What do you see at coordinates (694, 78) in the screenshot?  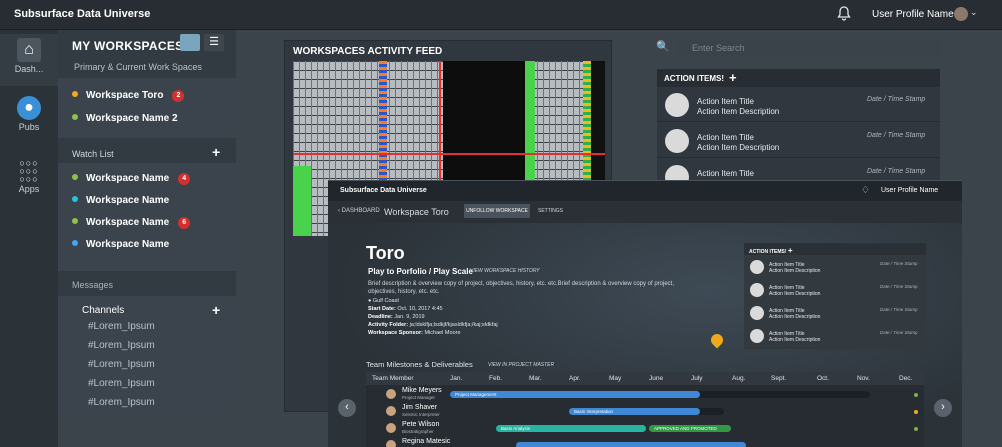 I see `action-items-title: ACTION ITEMS!` at bounding box center [694, 78].